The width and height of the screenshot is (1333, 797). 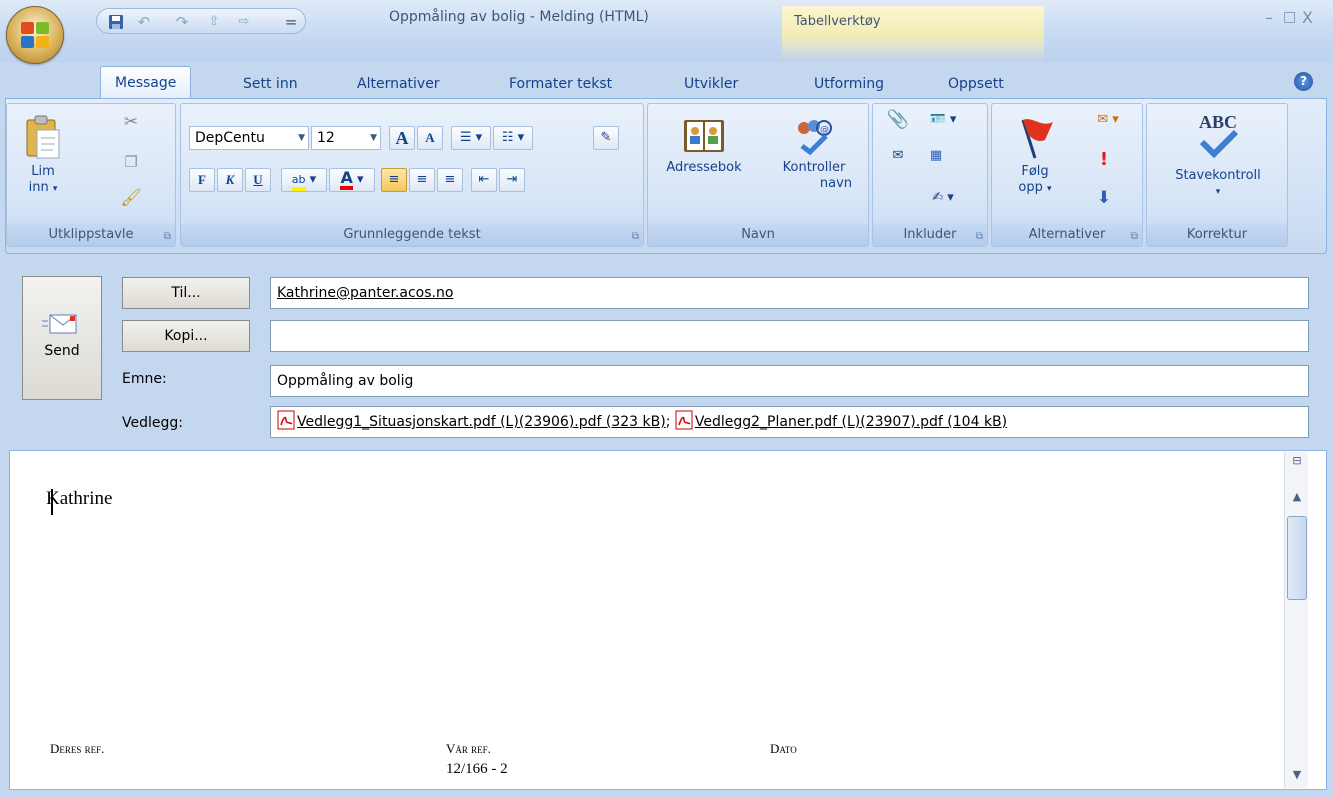 I want to click on spelling-dropdown-icon: ▾, so click(x=1218, y=192).